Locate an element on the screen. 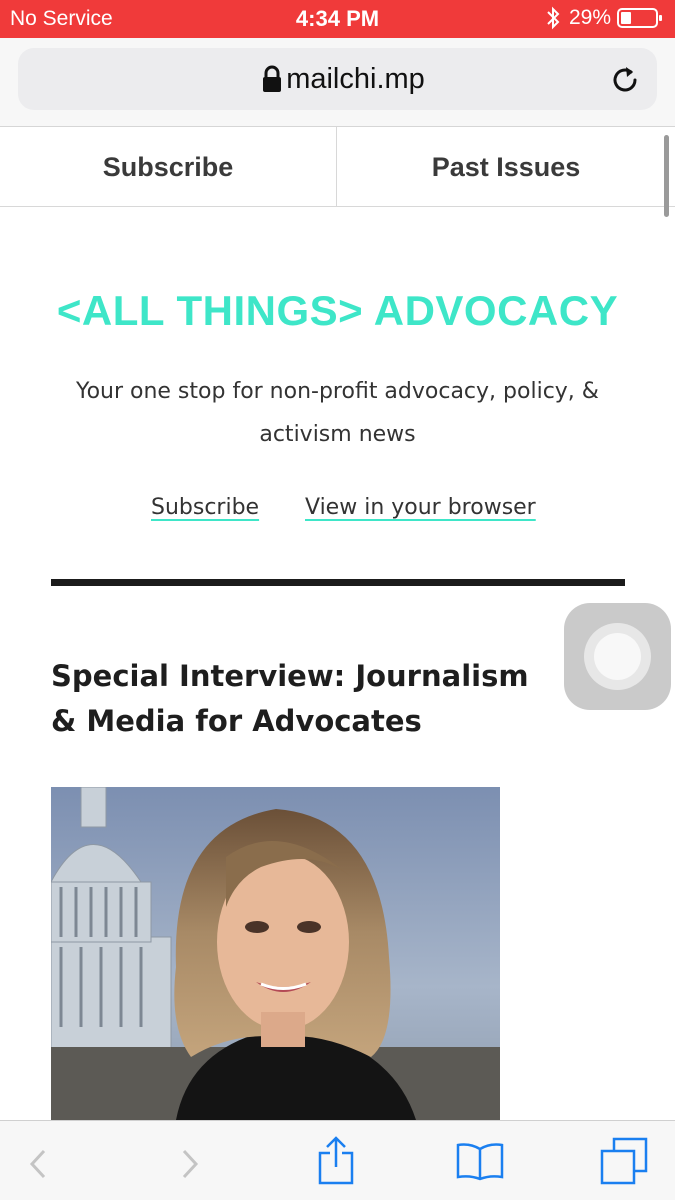  nav-past-issues-tab: Past Issues is located at coordinates (506, 167).